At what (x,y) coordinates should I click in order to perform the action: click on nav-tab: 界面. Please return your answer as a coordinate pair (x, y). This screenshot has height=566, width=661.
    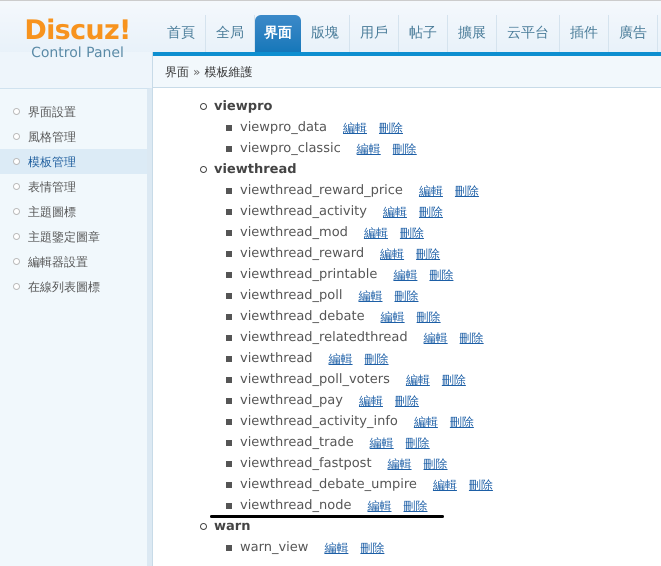
    Looking at the image, I should click on (278, 33).